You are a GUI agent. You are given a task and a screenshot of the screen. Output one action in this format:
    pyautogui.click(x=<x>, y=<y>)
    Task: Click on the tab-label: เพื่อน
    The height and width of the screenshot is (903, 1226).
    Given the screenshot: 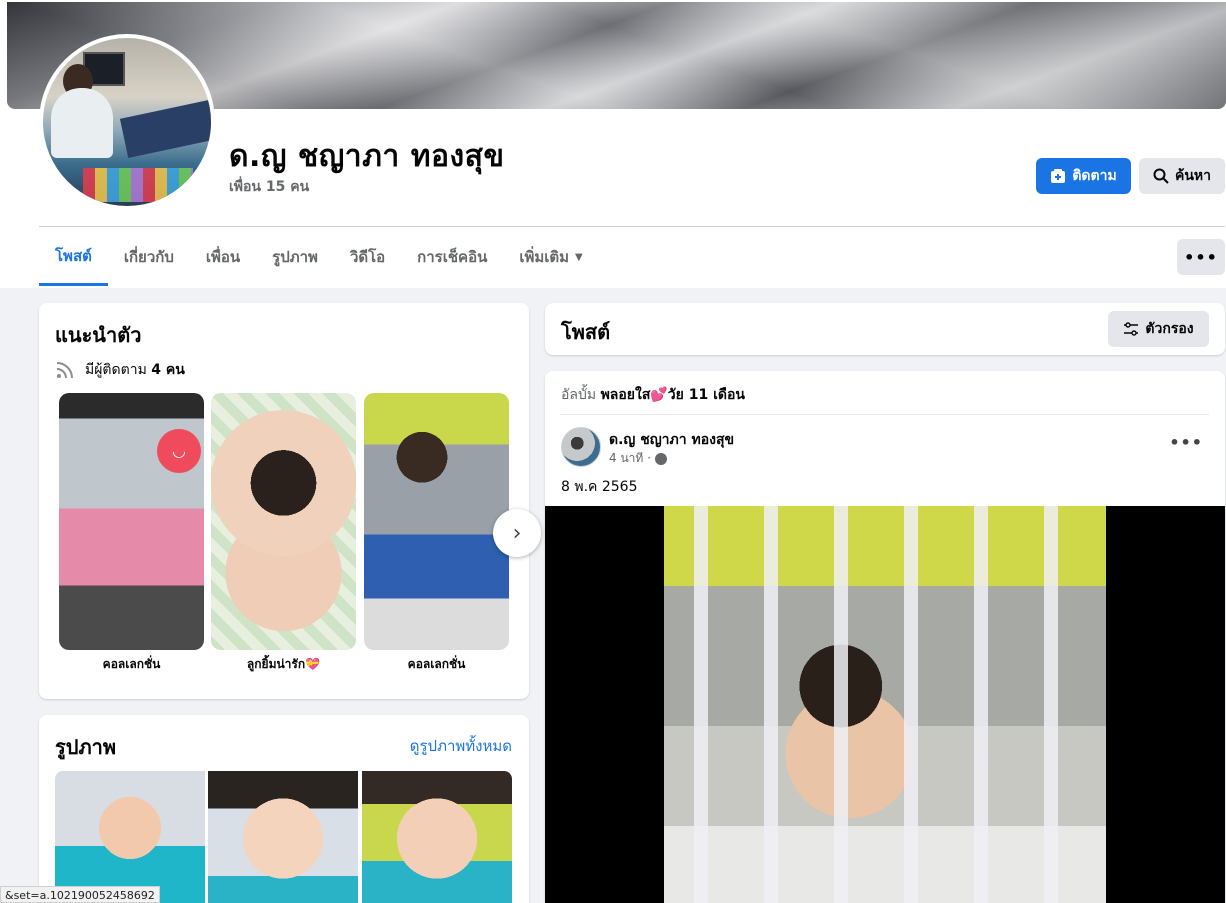 What is the action you would take?
    pyautogui.click(x=223, y=257)
    